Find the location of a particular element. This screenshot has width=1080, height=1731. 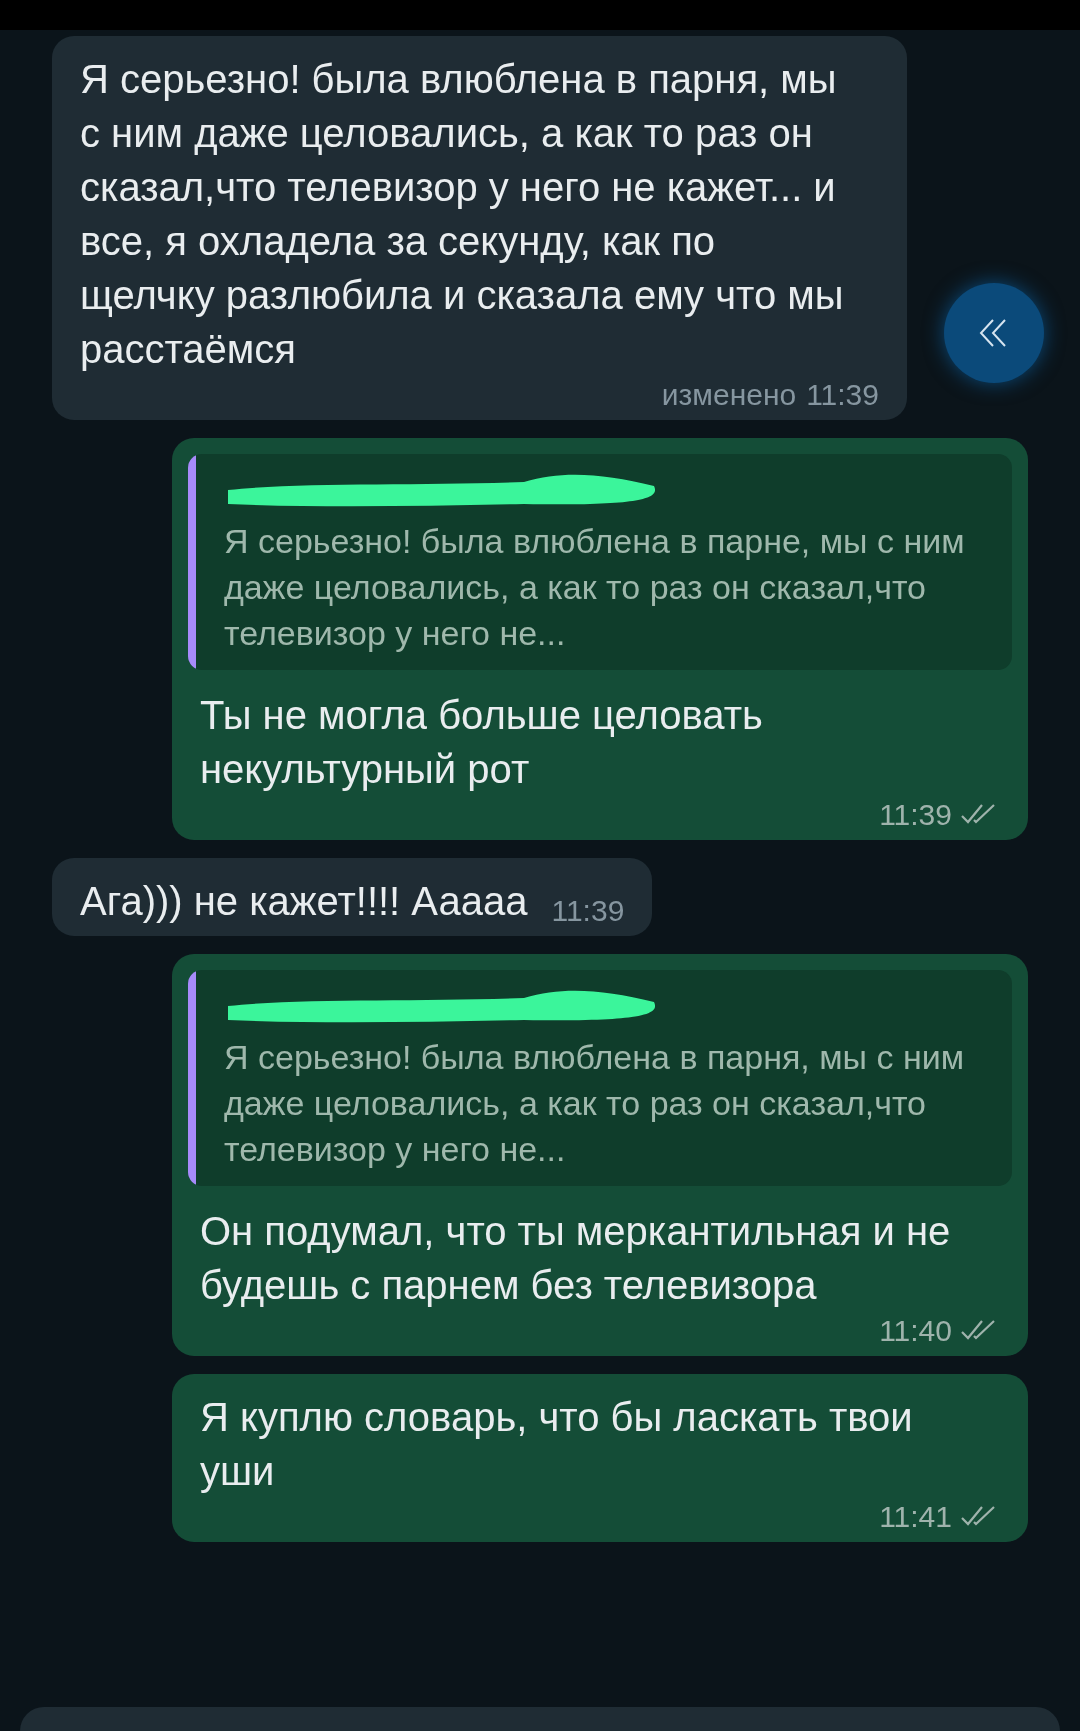

message-text: Ты не могла больше целовать некультурный рот is located at coordinates (482, 742).